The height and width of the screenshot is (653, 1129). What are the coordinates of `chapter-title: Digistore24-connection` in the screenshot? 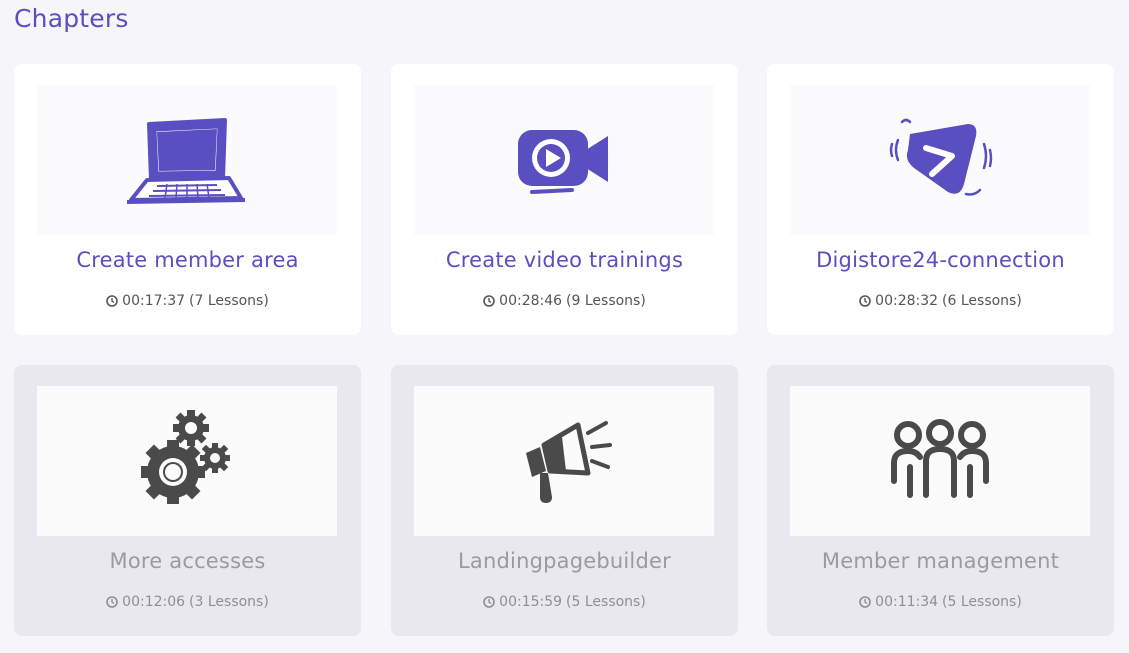 It's located at (940, 260).